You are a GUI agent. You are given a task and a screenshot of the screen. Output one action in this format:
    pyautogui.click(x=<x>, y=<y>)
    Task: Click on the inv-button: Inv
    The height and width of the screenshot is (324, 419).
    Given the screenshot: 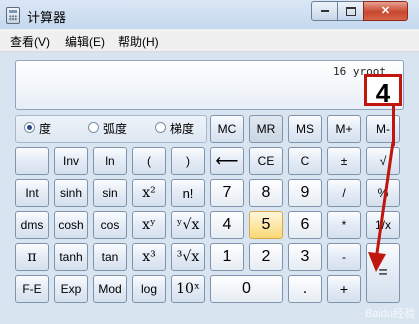 What is the action you would take?
    pyautogui.click(x=71, y=161)
    